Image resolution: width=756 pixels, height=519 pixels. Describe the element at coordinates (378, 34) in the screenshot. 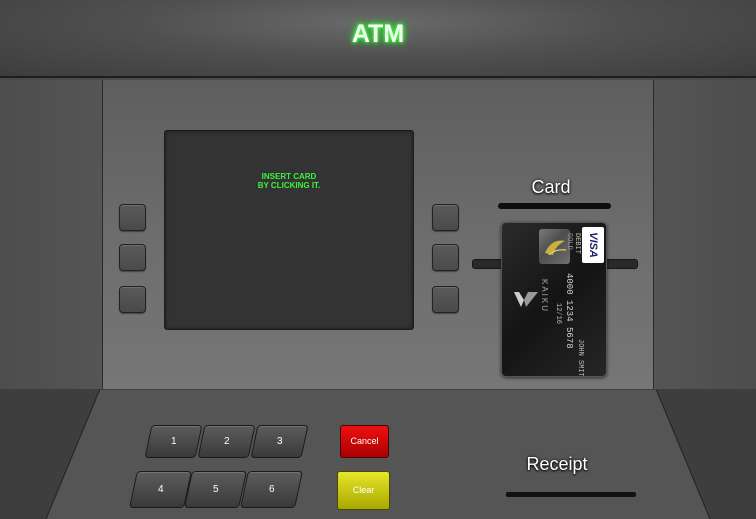

I see `atm-title: ATM` at that location.